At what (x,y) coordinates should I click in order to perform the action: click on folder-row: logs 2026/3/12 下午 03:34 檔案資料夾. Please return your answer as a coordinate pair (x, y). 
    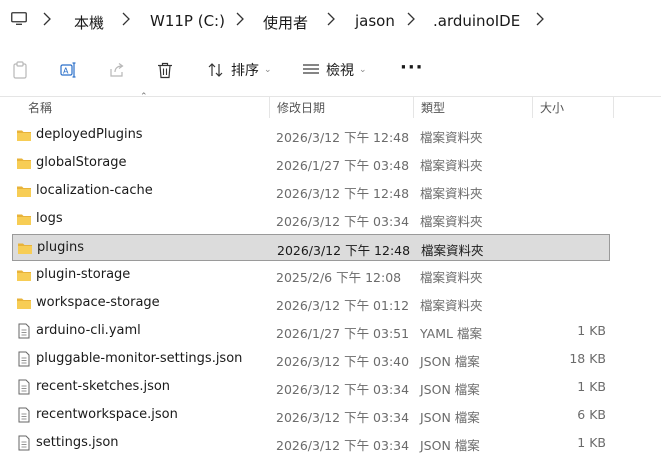
    Looking at the image, I should click on (311, 219).